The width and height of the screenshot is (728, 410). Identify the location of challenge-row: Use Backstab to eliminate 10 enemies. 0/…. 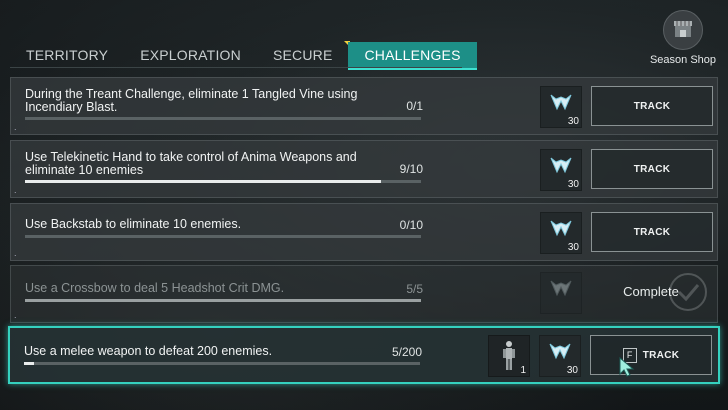
(364, 232).